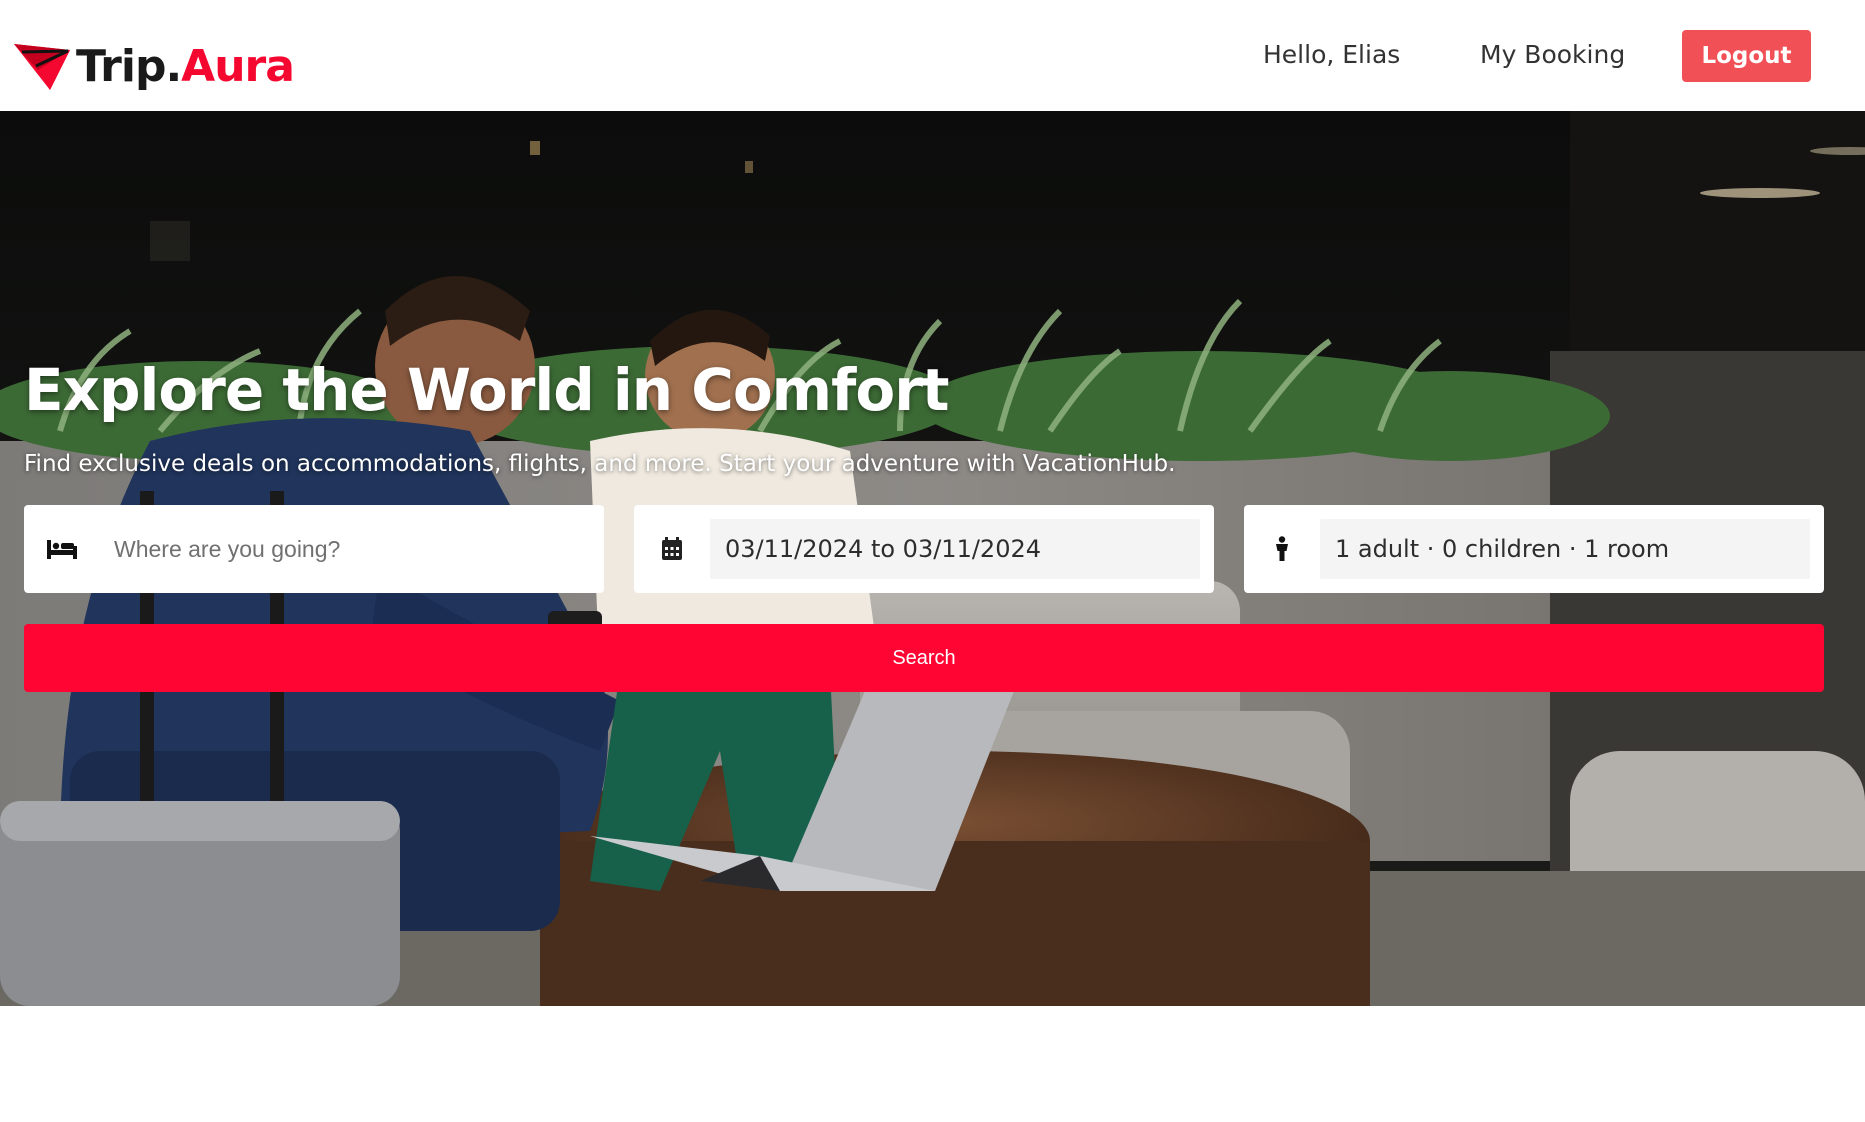  What do you see at coordinates (1746, 56) in the screenshot?
I see `logout-button: Logout` at bounding box center [1746, 56].